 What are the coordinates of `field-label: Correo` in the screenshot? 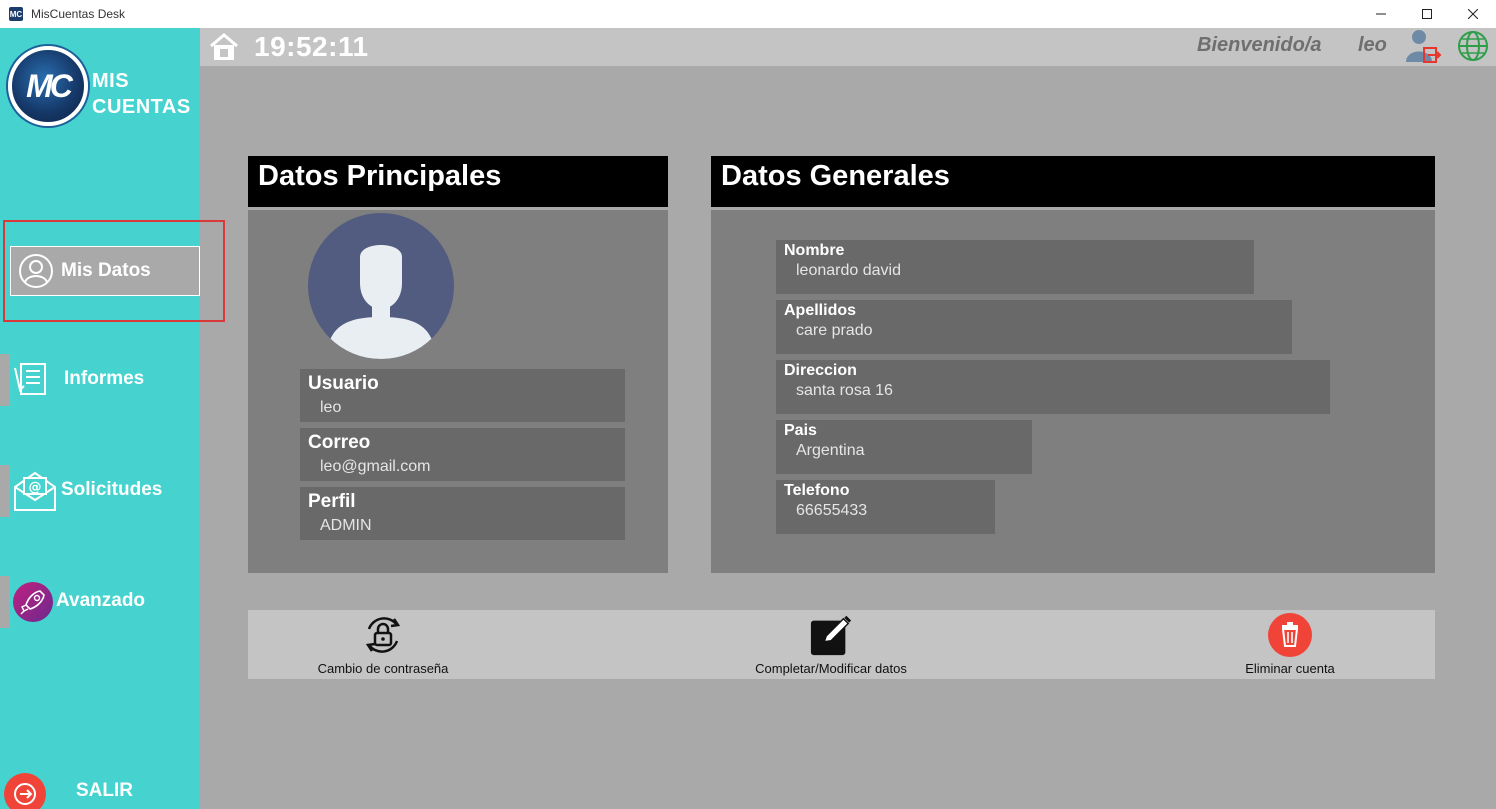 It's located at (339, 442).